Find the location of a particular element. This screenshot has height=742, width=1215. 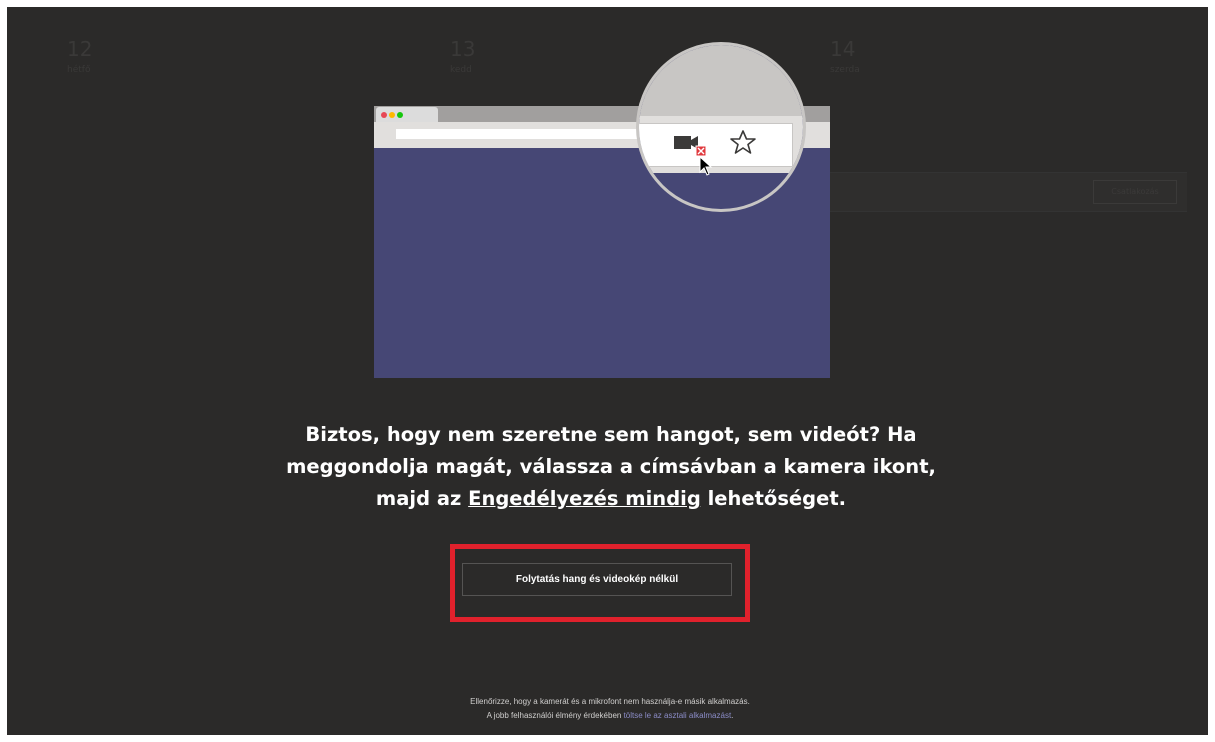

continue-without-av-button: Folytatás hang és videokép nélkül is located at coordinates (597, 579).